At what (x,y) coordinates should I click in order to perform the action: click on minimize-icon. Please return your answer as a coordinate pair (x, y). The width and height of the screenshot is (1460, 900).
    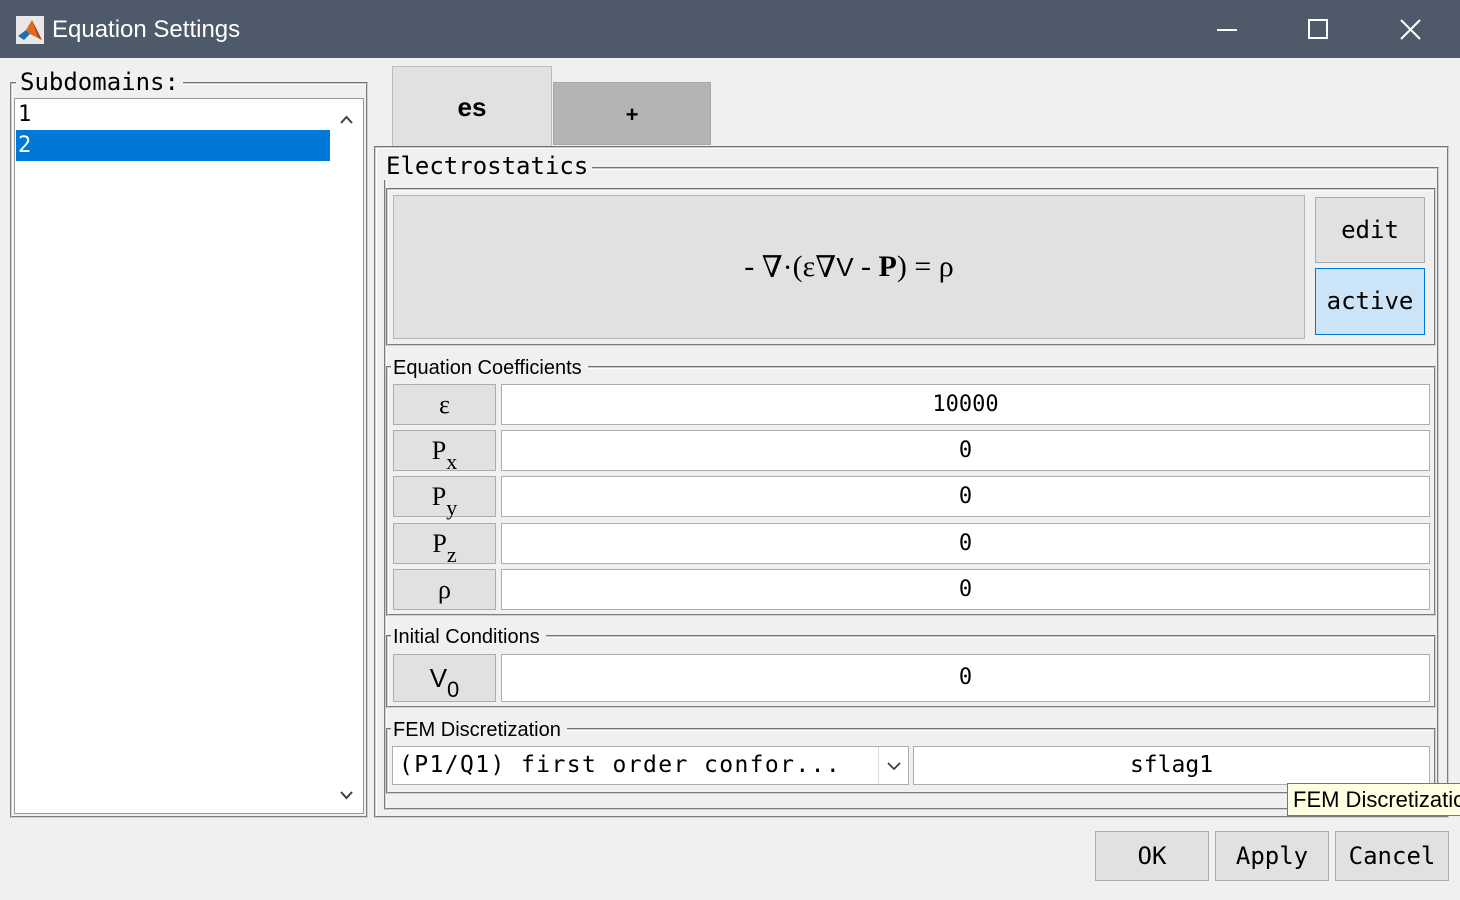
    Looking at the image, I should click on (1227, 30).